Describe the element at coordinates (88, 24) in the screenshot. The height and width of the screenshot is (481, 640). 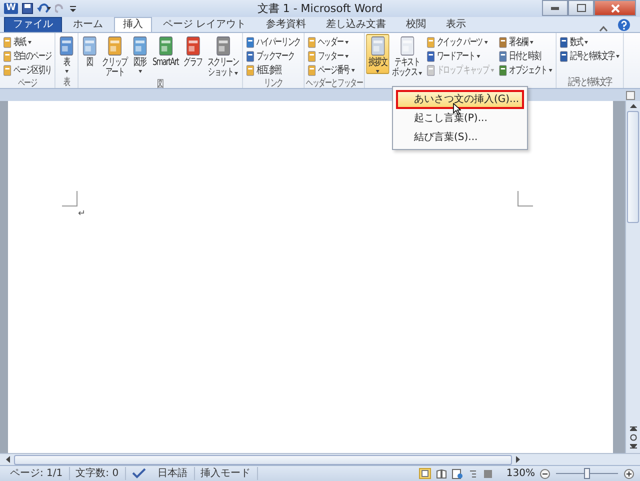
I see `ribbon-tab: ホーム` at that location.